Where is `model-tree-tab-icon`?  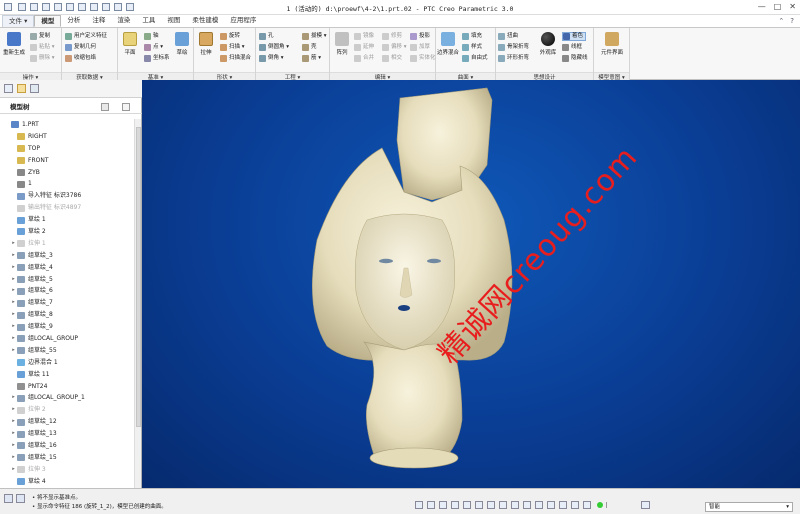 model-tree-tab-icon is located at coordinates (8, 88).